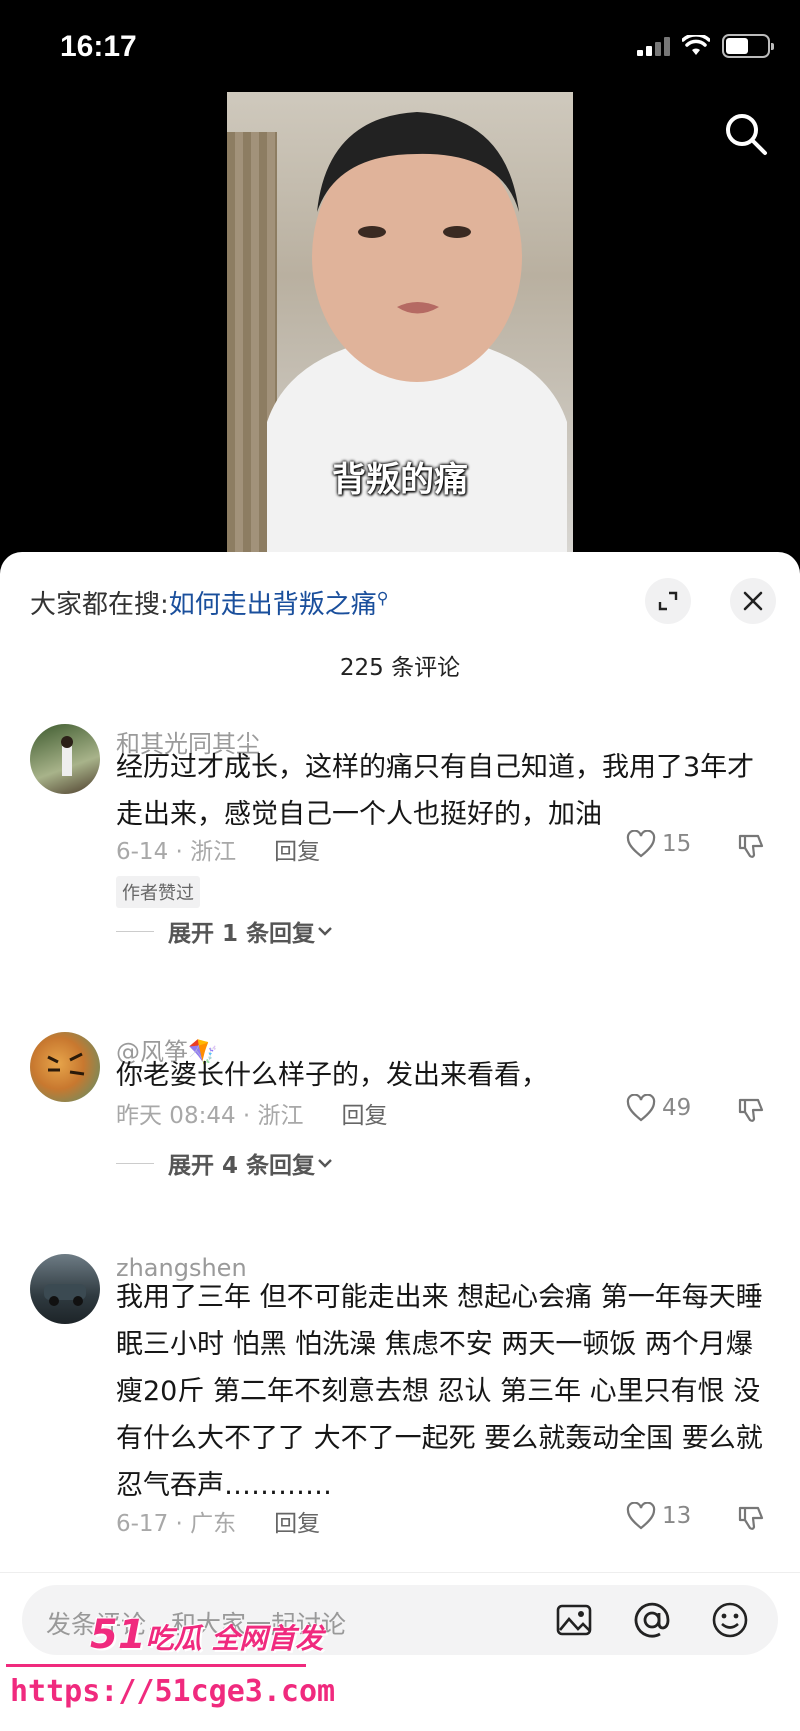 The height and width of the screenshot is (1731, 800). What do you see at coordinates (158, 892) in the screenshot?
I see `author-liked-badge: 作者赞过` at bounding box center [158, 892].